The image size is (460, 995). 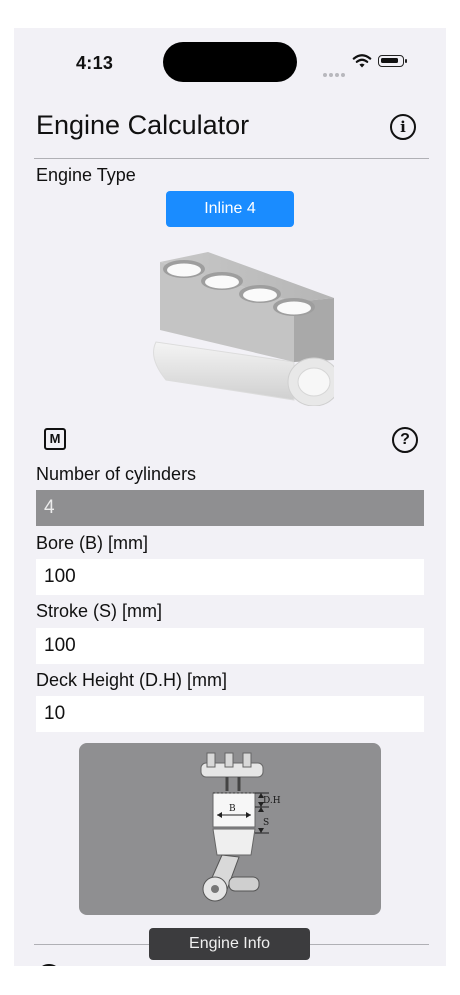 I want to click on cylinders-label: Number of cylinders, so click(x=116, y=474).